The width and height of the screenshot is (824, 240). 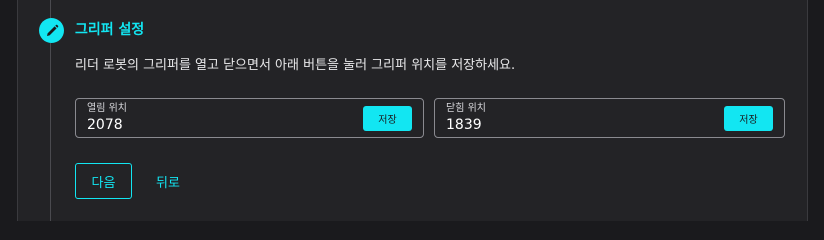 What do you see at coordinates (207, 125) in the screenshot?
I see `open-position-input` at bounding box center [207, 125].